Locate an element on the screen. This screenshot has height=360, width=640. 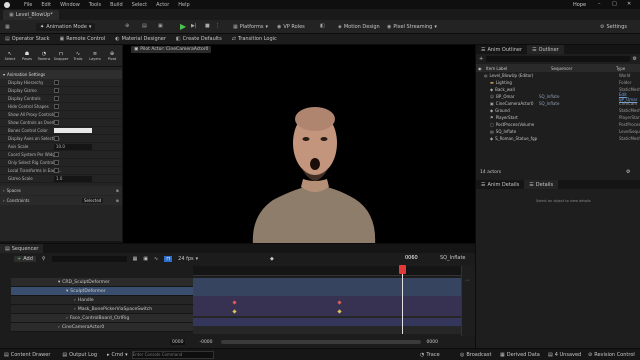
timeline-ruler is located at coordinates (327, 271).